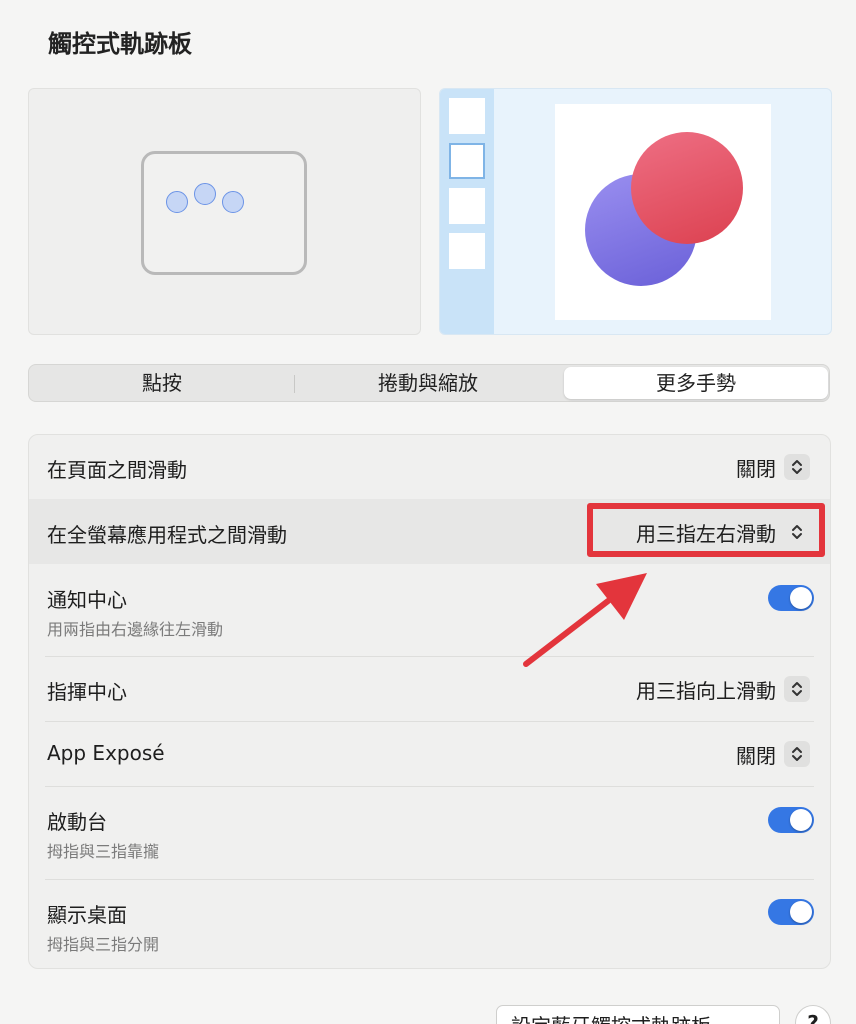 Image resolution: width=856 pixels, height=1024 pixels. I want to click on mission-control-value: 用三指向上滑動, so click(706, 690).